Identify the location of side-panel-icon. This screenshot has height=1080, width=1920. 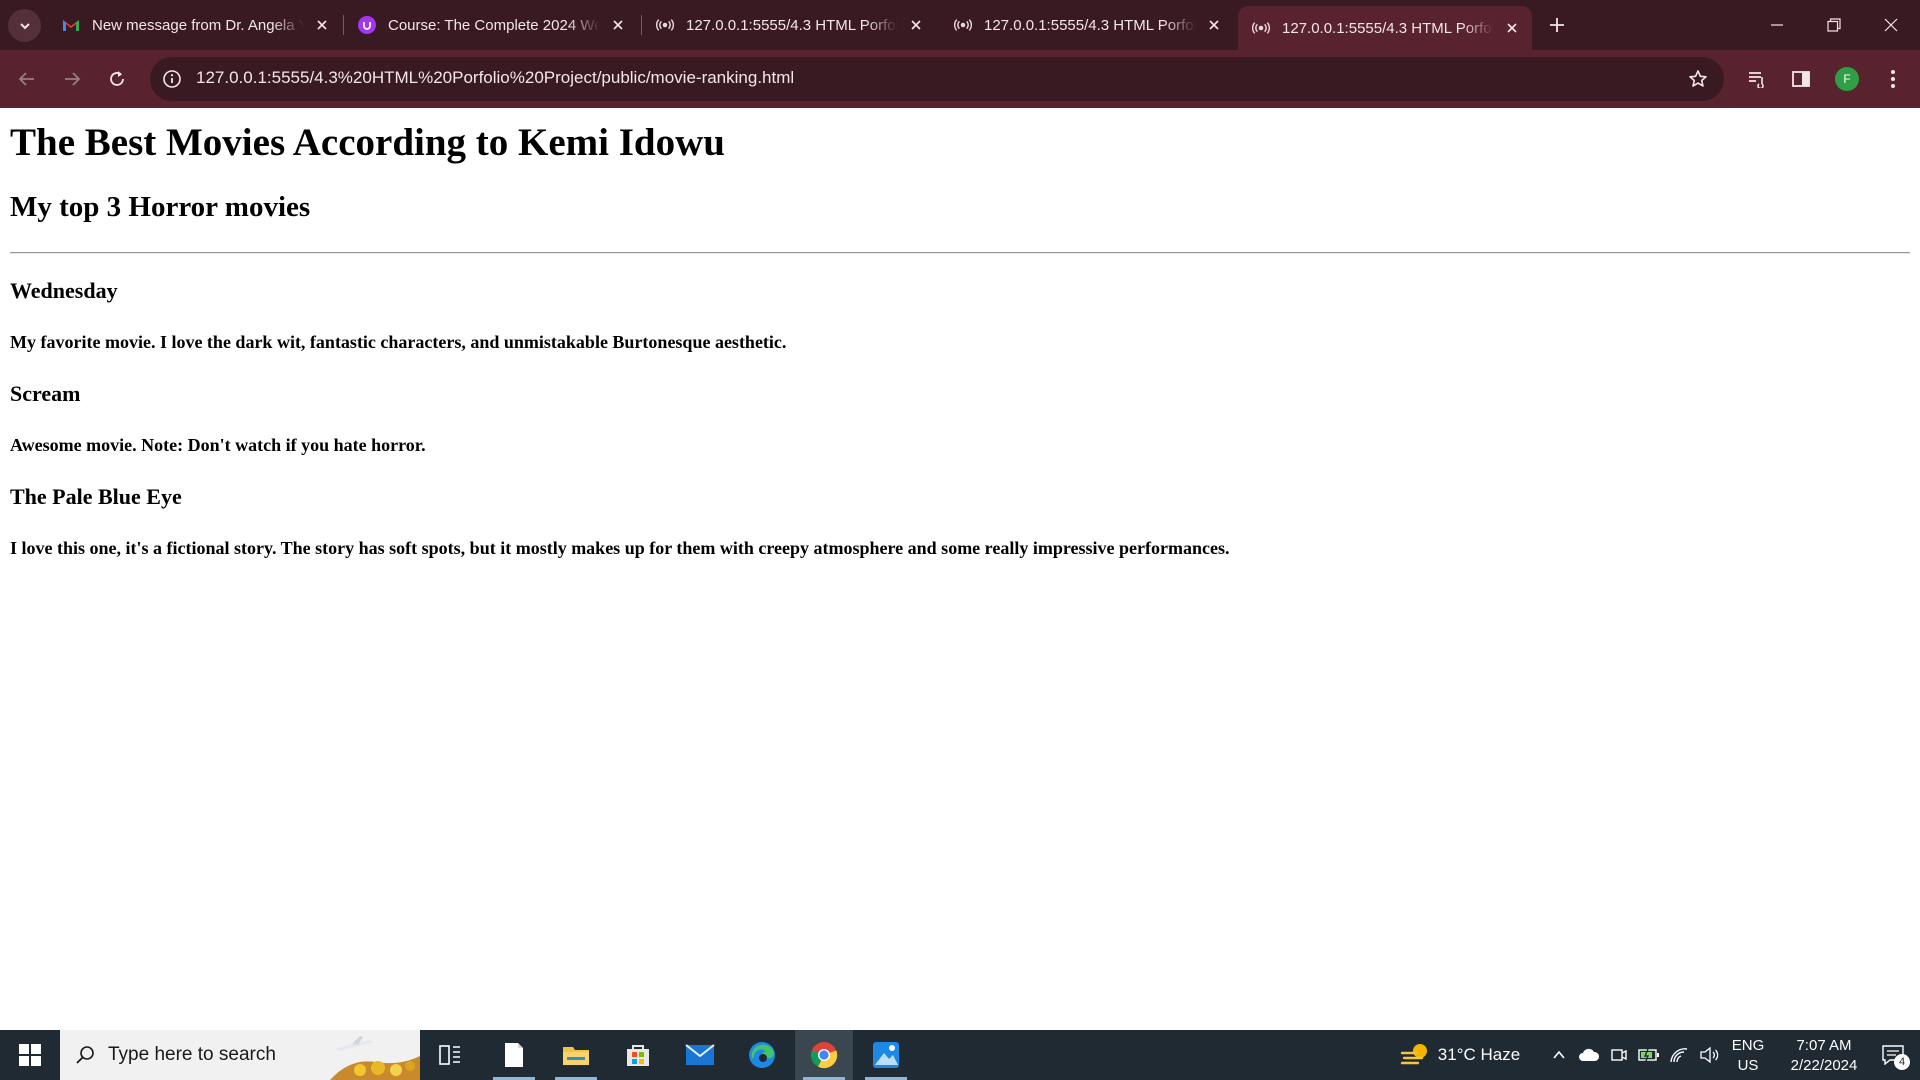
(1801, 79).